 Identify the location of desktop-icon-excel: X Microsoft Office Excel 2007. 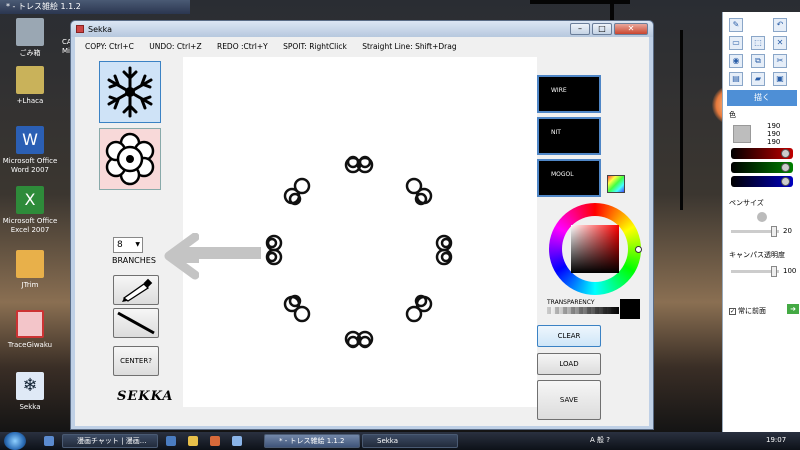
(30, 210).